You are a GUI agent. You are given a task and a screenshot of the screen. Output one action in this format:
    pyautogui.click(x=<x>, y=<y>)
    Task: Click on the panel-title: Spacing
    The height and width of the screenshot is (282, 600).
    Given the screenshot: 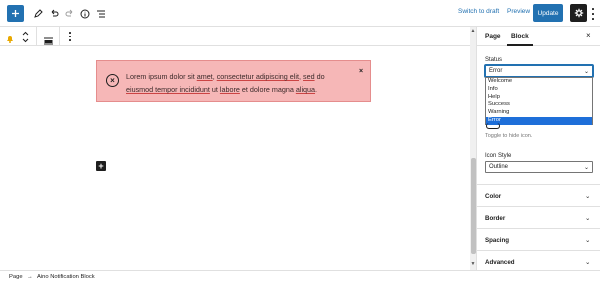 What is the action you would take?
    pyautogui.click(x=497, y=240)
    